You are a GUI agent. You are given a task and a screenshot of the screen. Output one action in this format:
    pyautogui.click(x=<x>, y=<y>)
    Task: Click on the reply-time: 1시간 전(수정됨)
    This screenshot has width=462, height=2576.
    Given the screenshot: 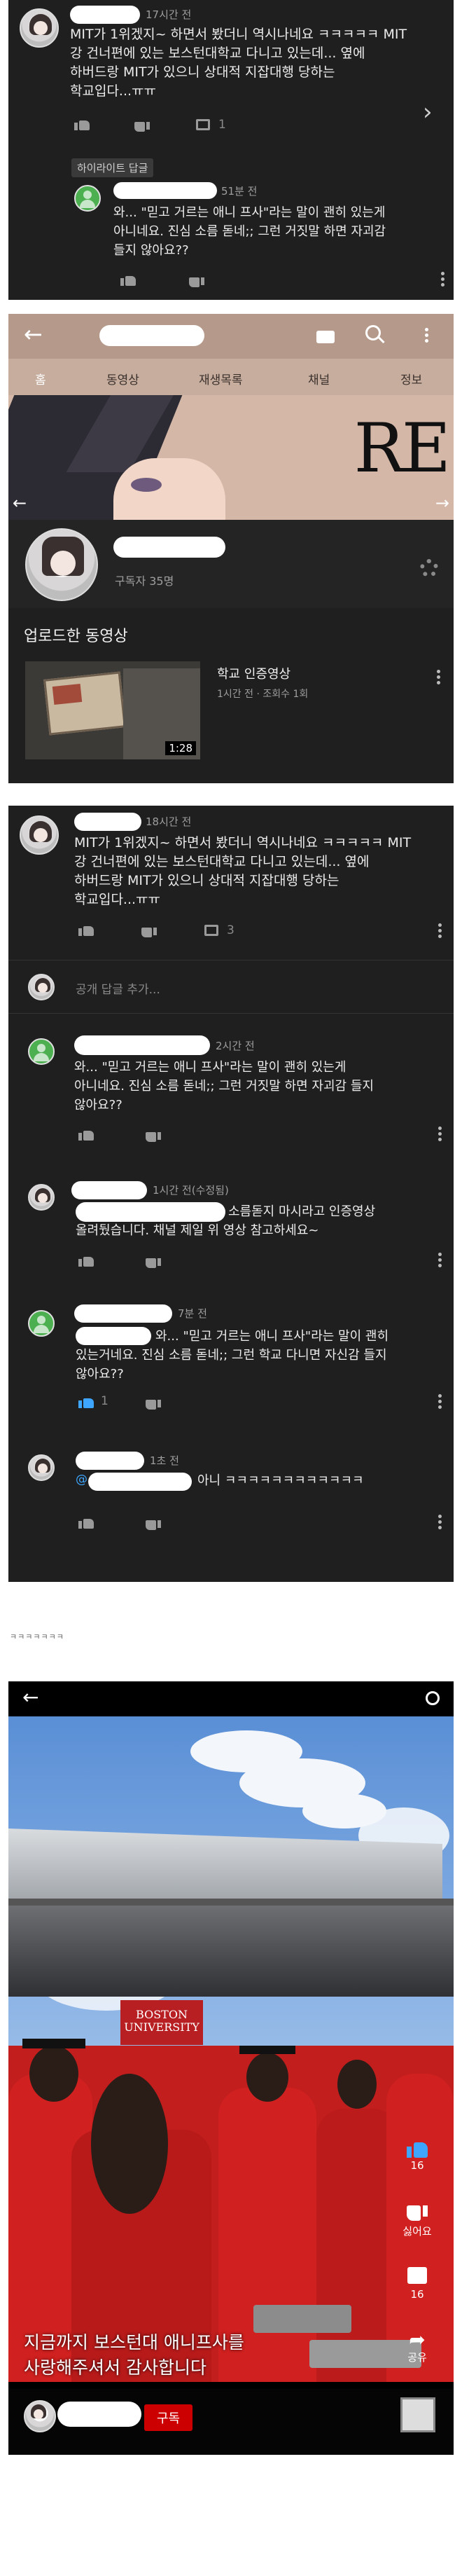 What is the action you would take?
    pyautogui.click(x=191, y=1190)
    